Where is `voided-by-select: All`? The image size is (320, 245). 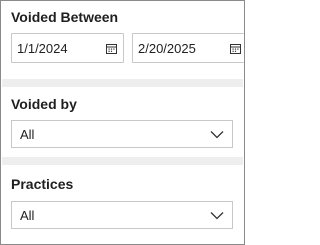 voided-by-select: All is located at coordinates (122, 134).